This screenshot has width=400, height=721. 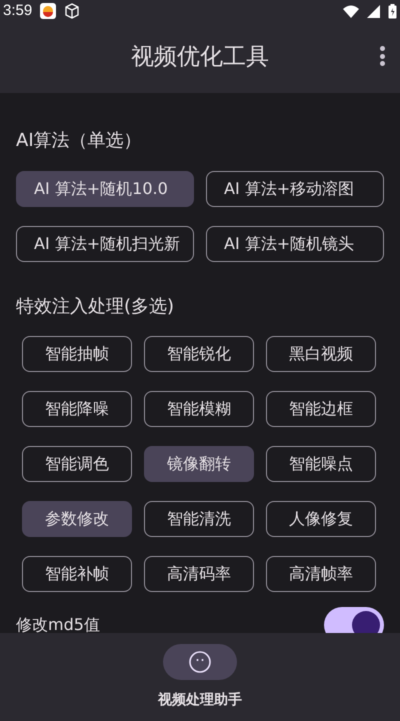 What do you see at coordinates (72, 11) in the screenshot?
I see `cube-icon` at bounding box center [72, 11].